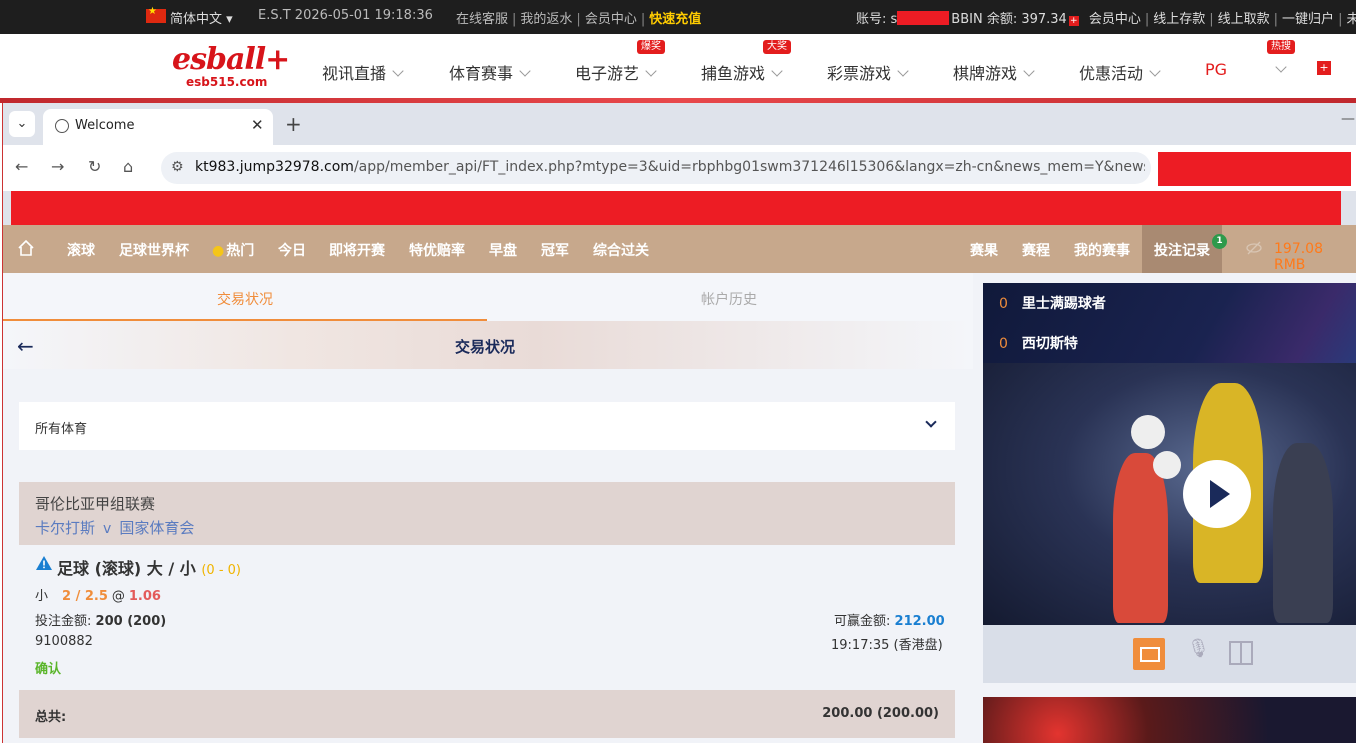 The width and height of the screenshot is (1356, 743). Describe the element at coordinates (1308, 19) in the screenshot. I see `acct-link-consolidate: 一键归户` at that location.